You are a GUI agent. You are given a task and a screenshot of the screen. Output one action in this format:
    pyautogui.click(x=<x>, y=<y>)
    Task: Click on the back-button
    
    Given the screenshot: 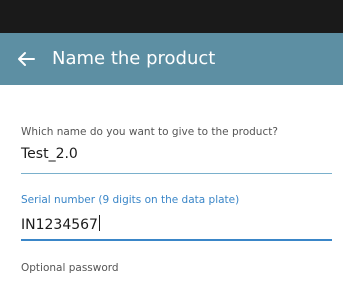 What is the action you would take?
    pyautogui.click(x=26, y=59)
    